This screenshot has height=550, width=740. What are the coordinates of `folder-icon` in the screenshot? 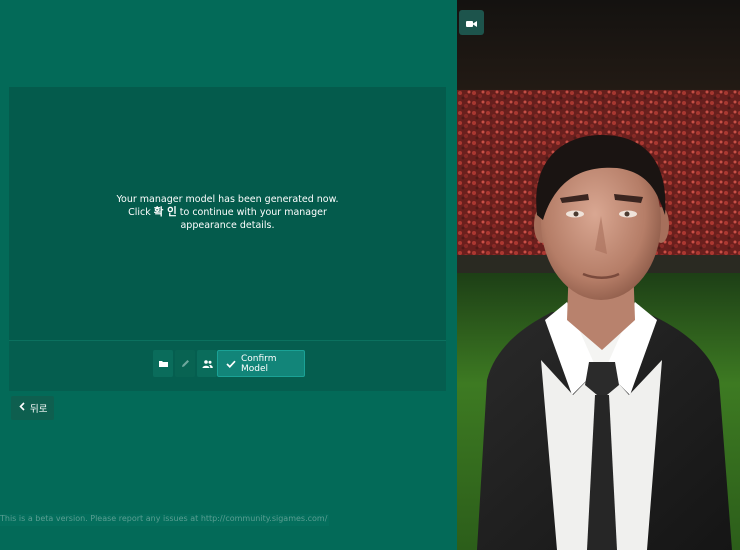 It's located at (163, 363).